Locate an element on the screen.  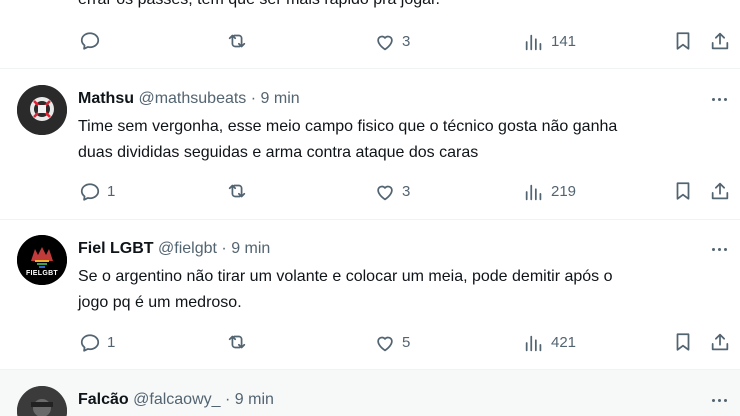
user-handle: @fielgbt is located at coordinates (187, 248).